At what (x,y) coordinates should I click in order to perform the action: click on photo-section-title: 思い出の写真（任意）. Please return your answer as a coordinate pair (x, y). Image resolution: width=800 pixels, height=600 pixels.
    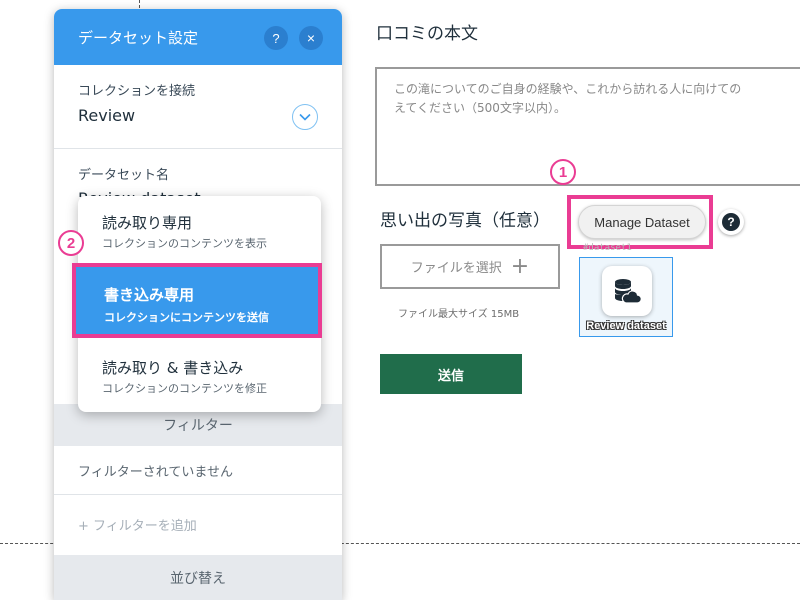
    Looking at the image, I should click on (465, 221).